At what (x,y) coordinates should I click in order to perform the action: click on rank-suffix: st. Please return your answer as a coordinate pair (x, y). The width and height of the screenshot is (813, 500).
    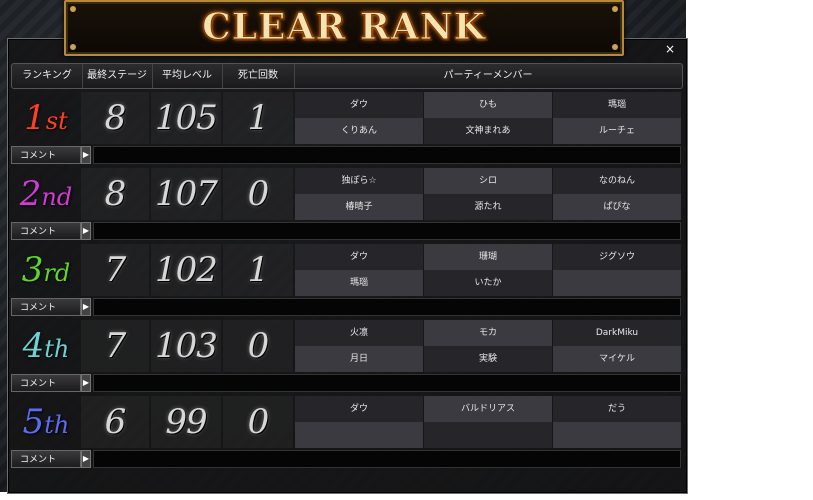
    Looking at the image, I should click on (56, 121).